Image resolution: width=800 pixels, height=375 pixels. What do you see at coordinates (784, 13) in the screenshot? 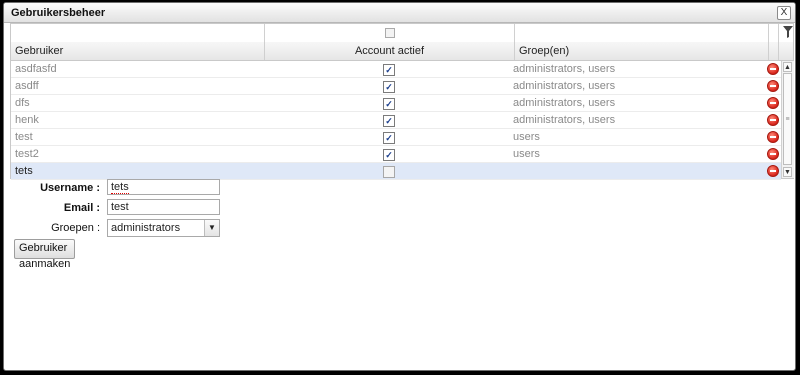
I see `close-button: X` at bounding box center [784, 13].